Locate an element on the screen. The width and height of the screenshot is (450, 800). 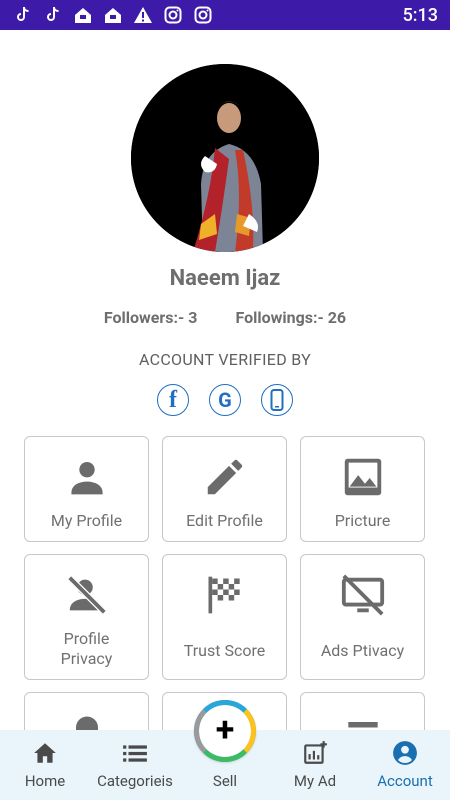
tile-label: Ads Ptivacy is located at coordinates (362, 650).